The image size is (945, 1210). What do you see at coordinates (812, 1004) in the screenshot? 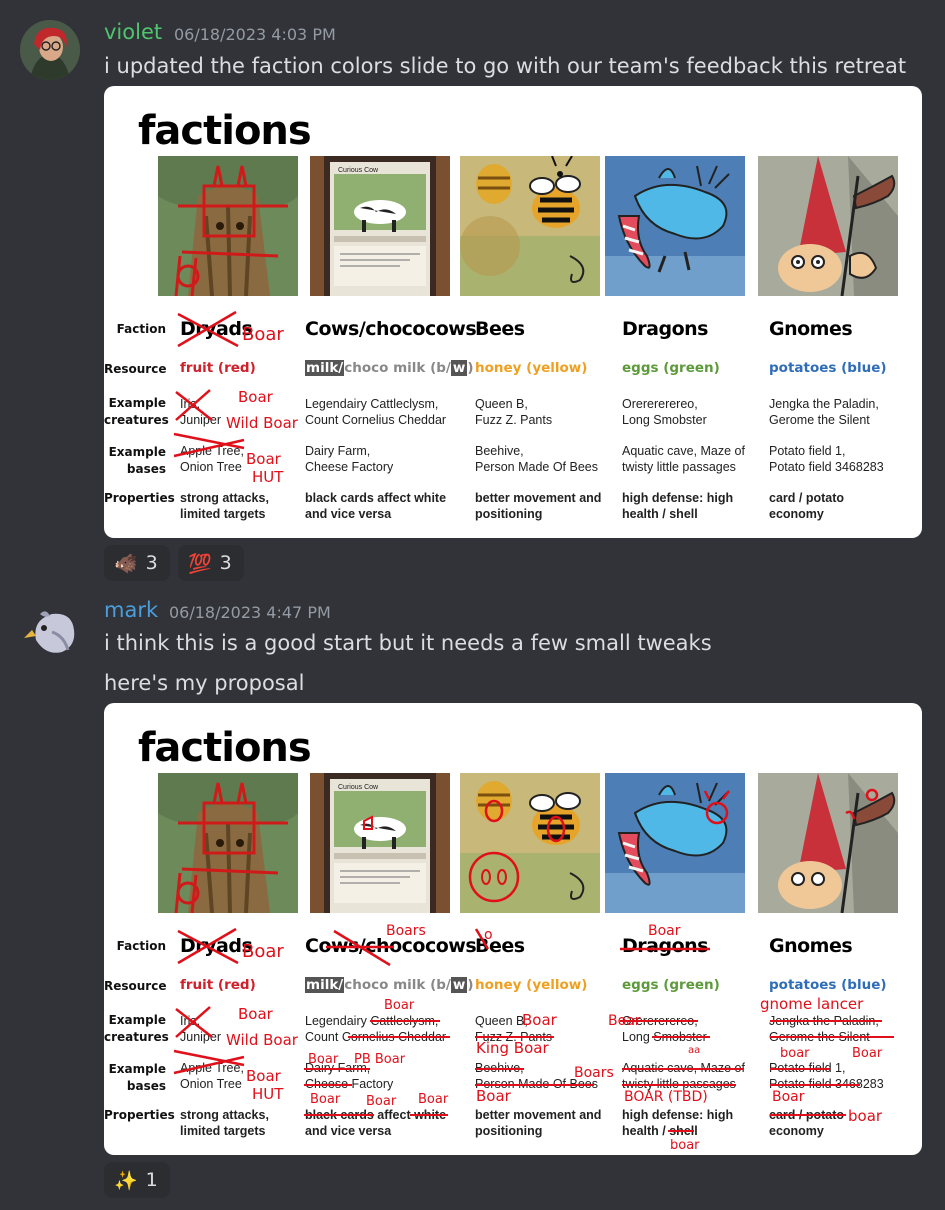
I see `annot-gnome-lancer: gnome lancer` at bounding box center [812, 1004].